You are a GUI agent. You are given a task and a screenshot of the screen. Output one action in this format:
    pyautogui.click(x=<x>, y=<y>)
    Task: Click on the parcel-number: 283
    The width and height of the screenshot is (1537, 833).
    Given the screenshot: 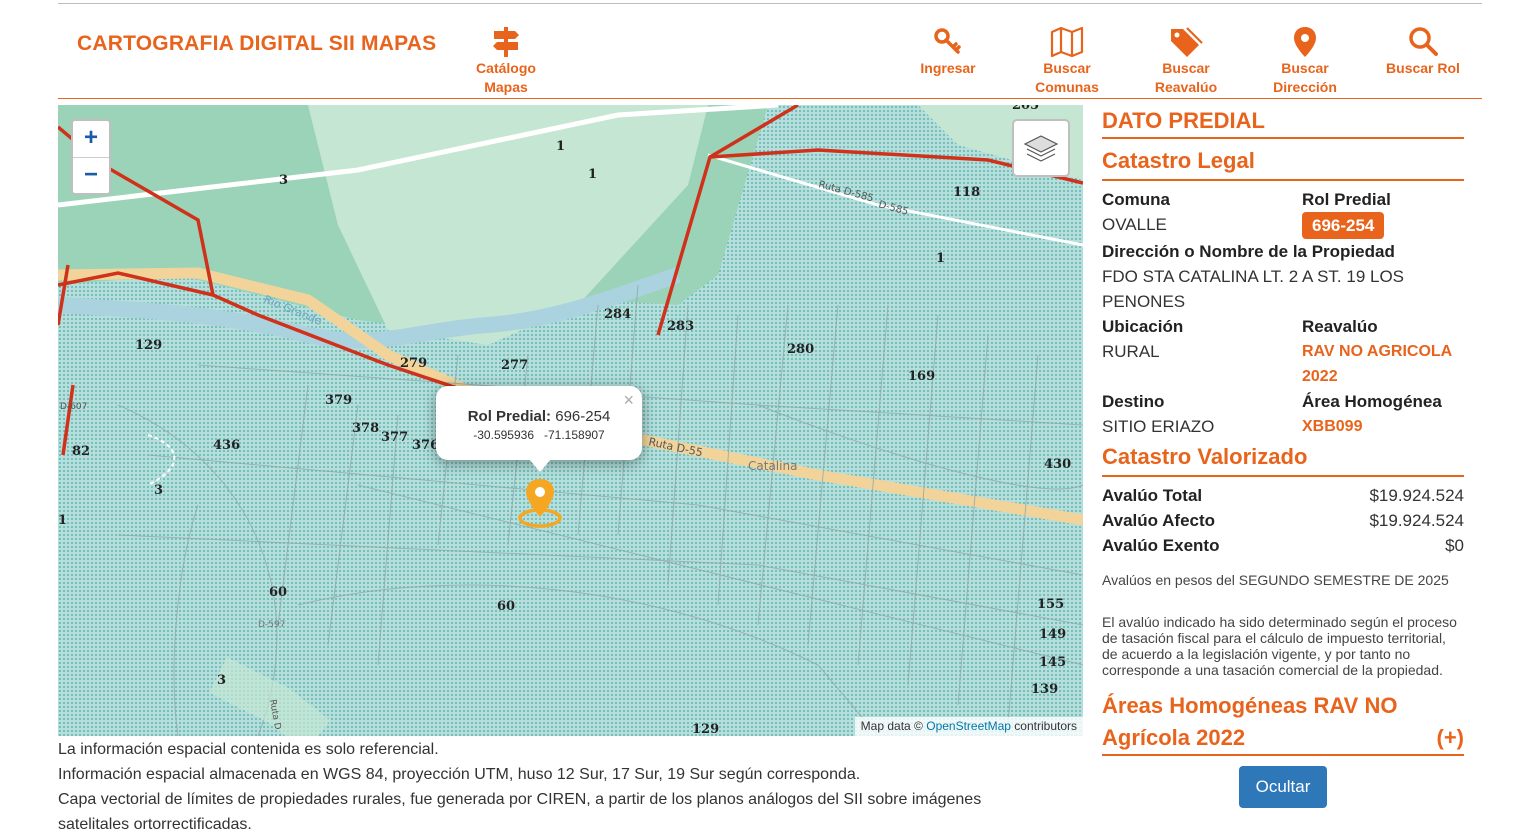 What is the action you would take?
    pyautogui.click(x=681, y=326)
    